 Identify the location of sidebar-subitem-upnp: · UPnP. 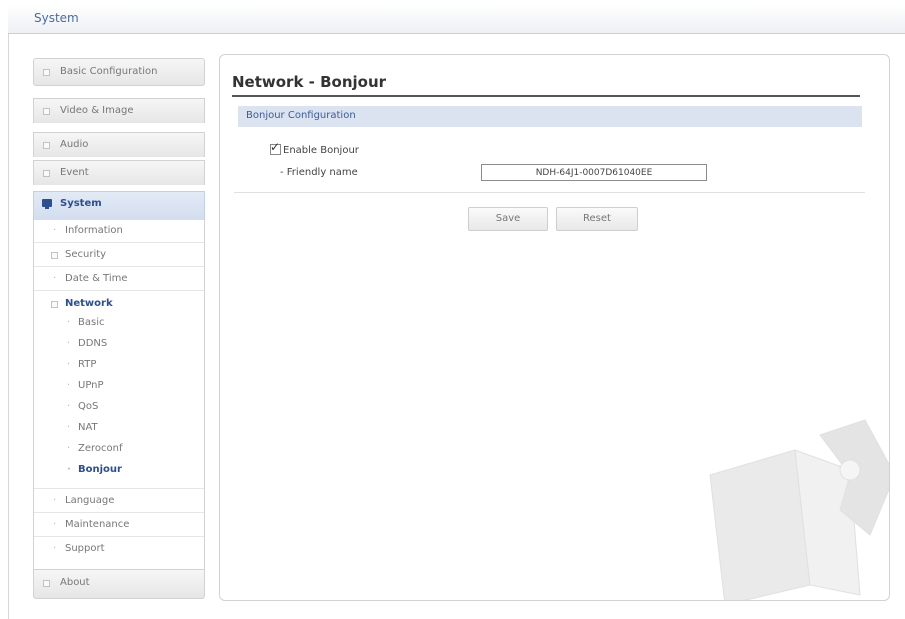
(119, 386).